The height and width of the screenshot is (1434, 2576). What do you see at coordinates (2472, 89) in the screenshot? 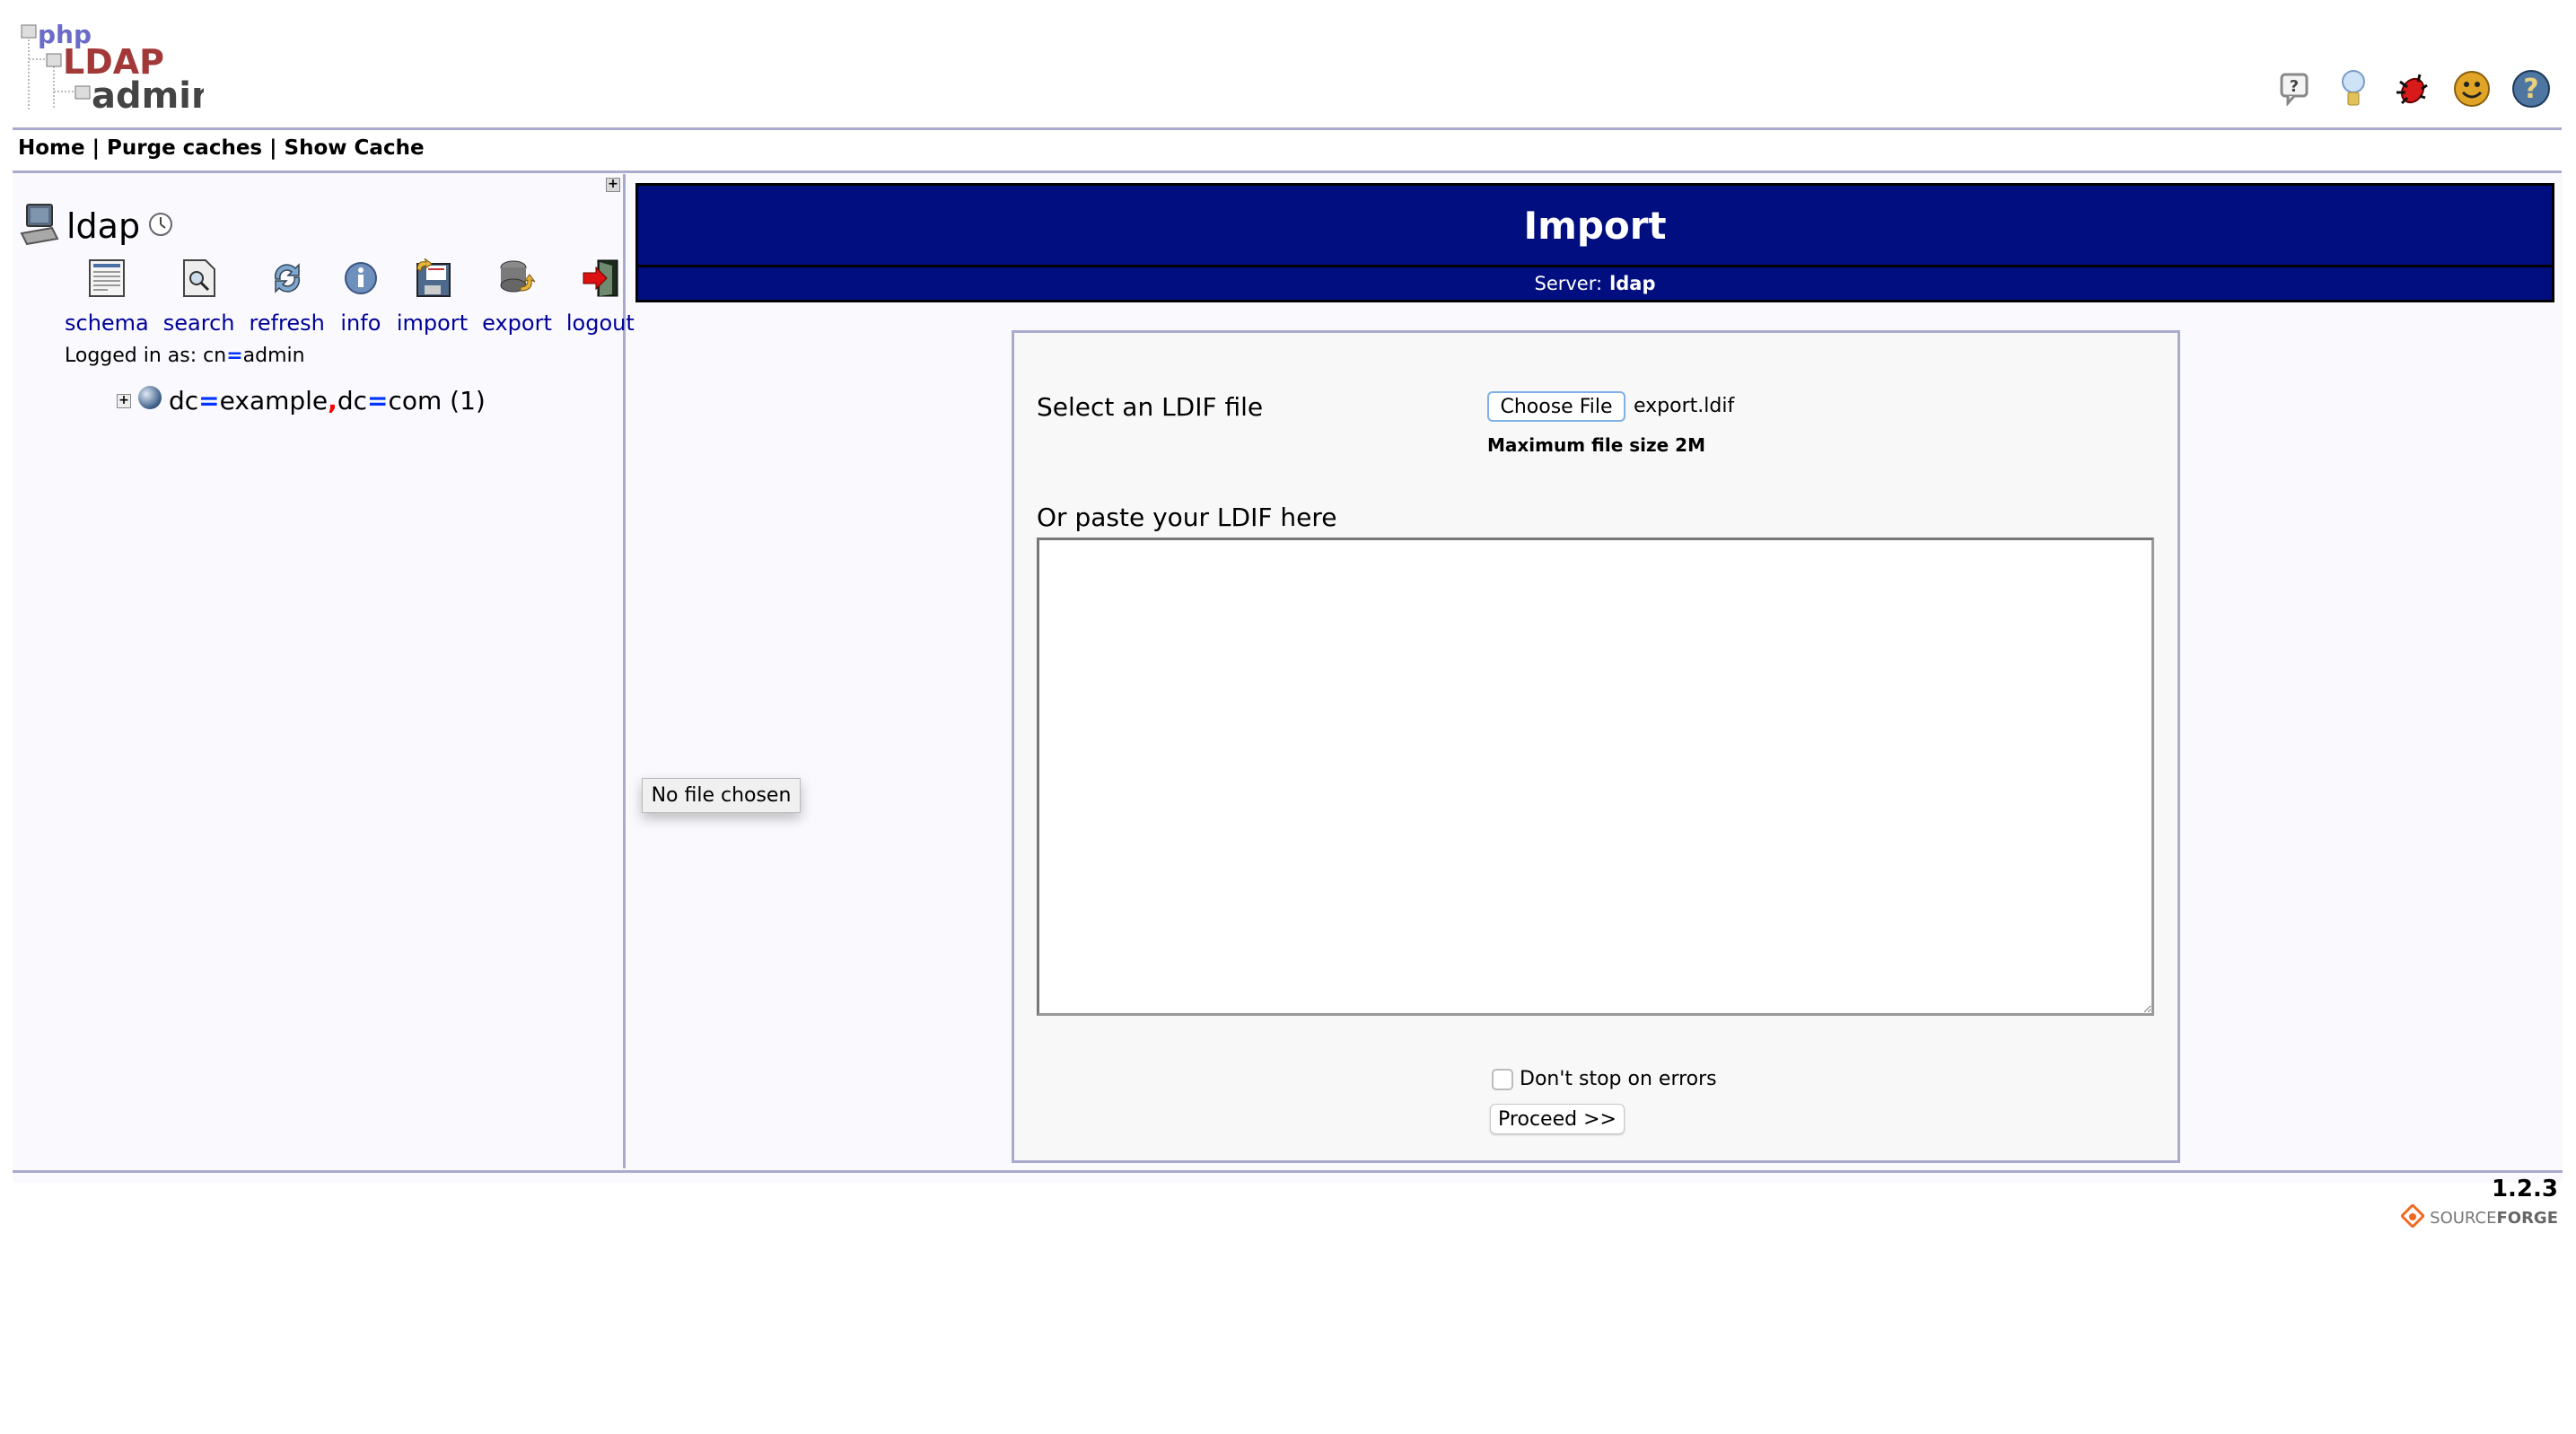
I see `smiley-icon` at bounding box center [2472, 89].